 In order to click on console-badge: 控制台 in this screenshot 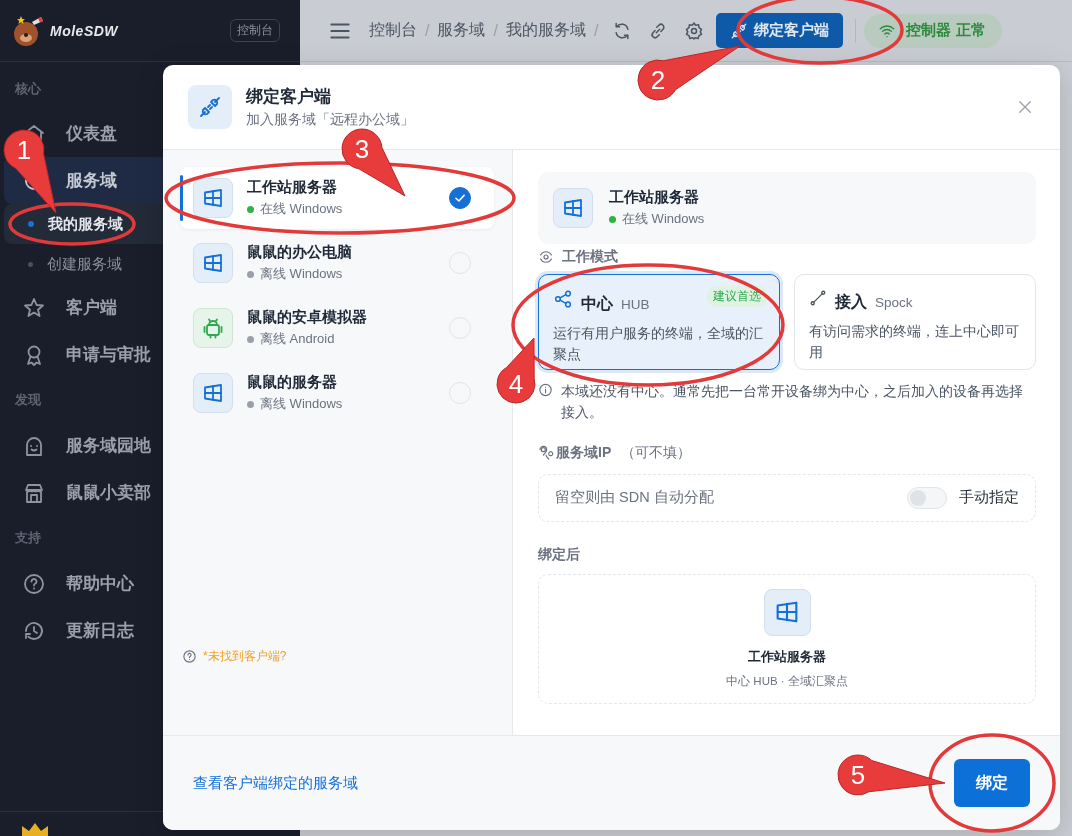, I will do `click(255, 30)`.